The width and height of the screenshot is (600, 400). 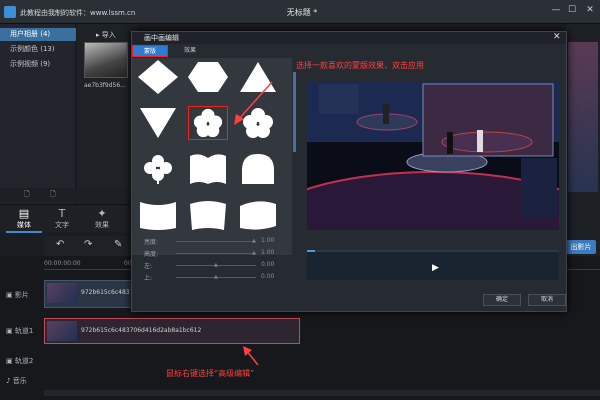 What do you see at coordinates (258, 169) in the screenshot?
I see `mask-arch` at bounding box center [258, 169].